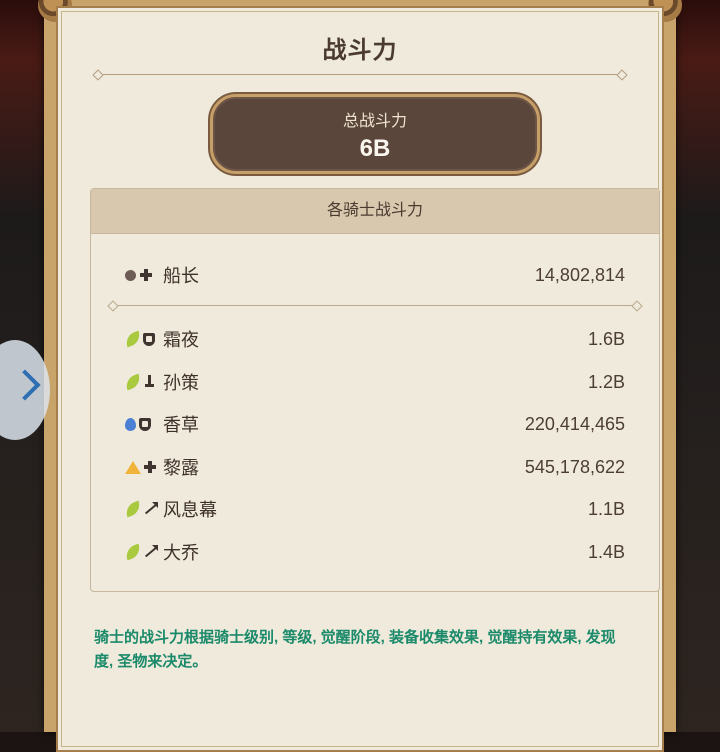 The image size is (720, 752). I want to click on total-power-value: 6B, so click(375, 148).